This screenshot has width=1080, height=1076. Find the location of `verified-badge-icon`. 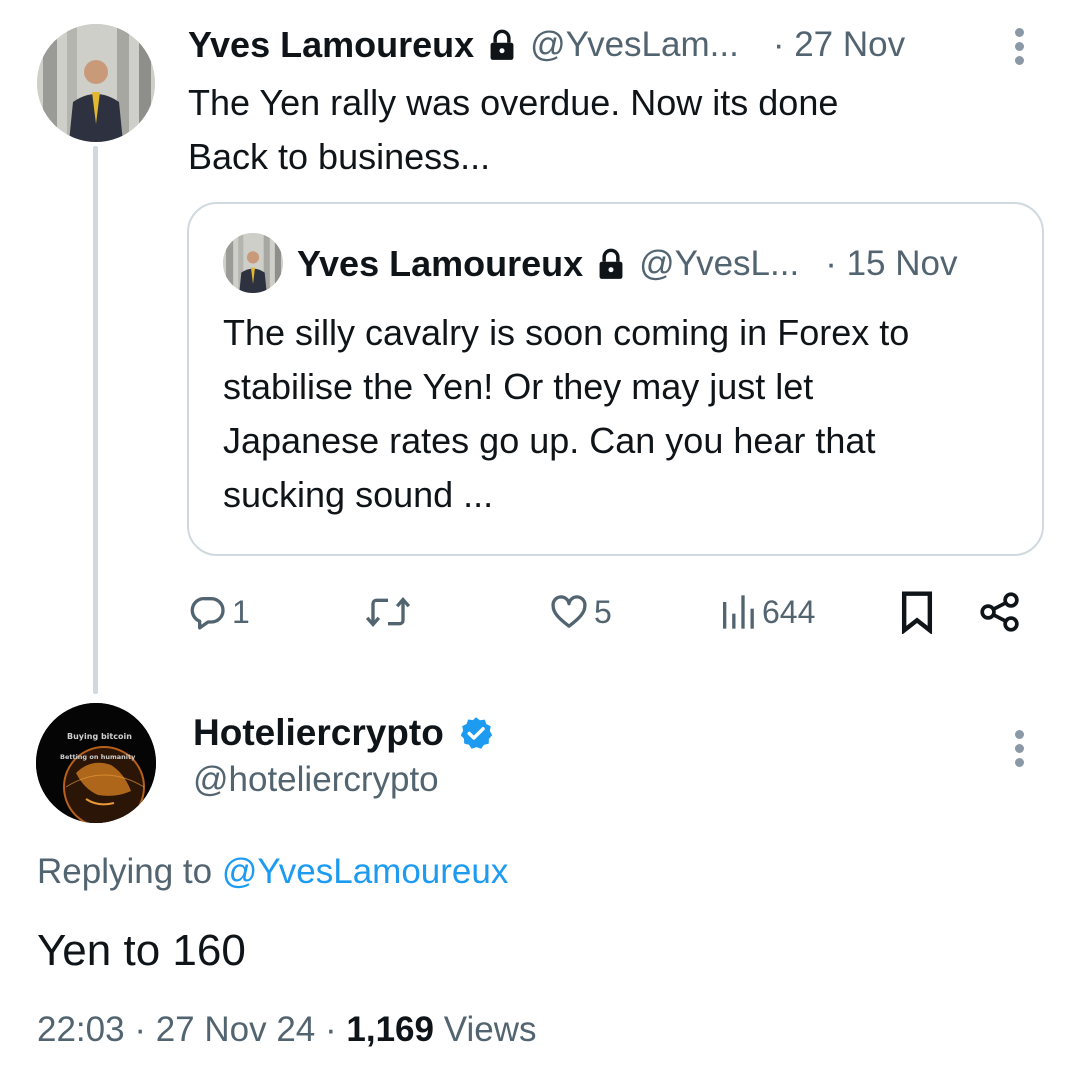

verified-badge-icon is located at coordinates (476, 733).